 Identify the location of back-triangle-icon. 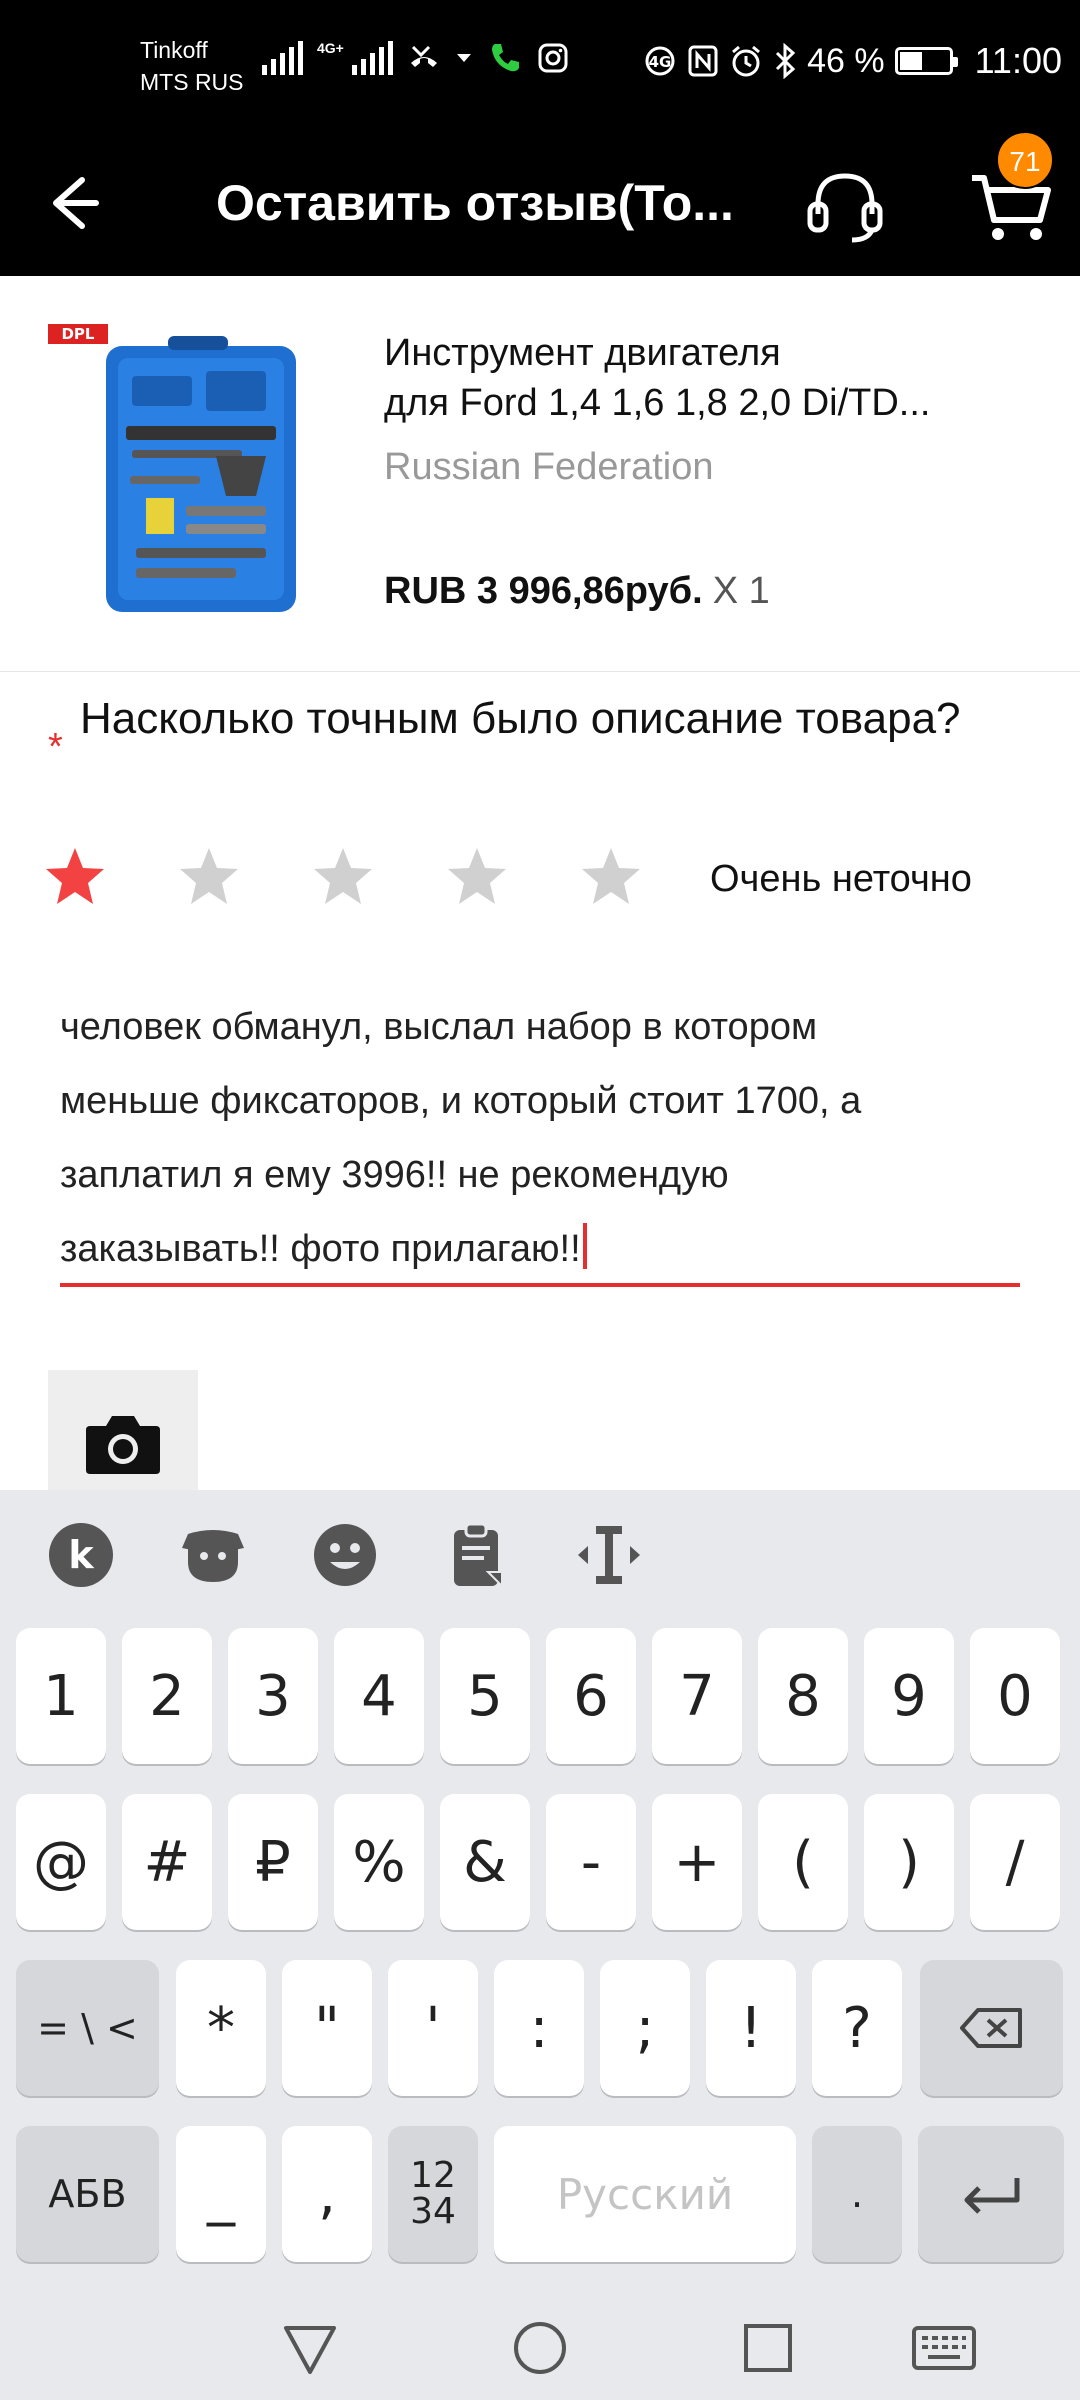
(310, 2348).